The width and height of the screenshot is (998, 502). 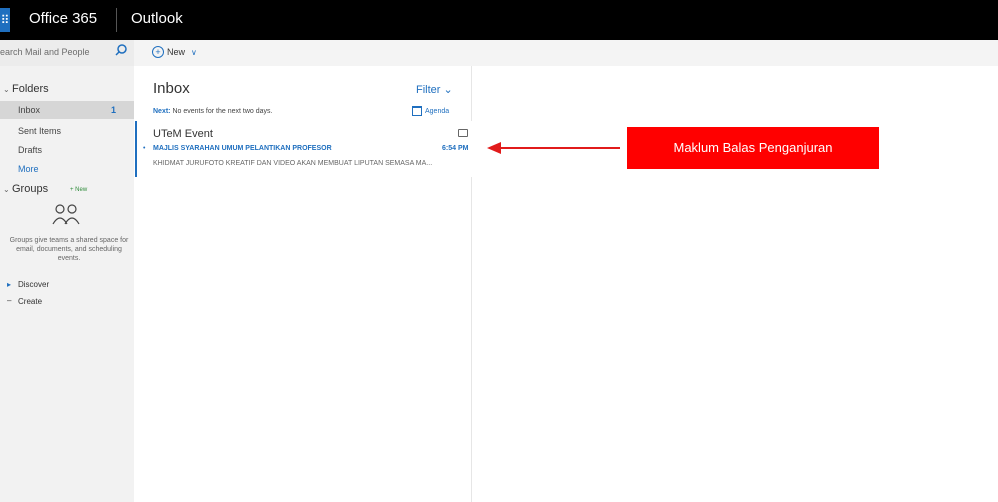 I want to click on annotation-arrow-line, so click(x=560, y=148).